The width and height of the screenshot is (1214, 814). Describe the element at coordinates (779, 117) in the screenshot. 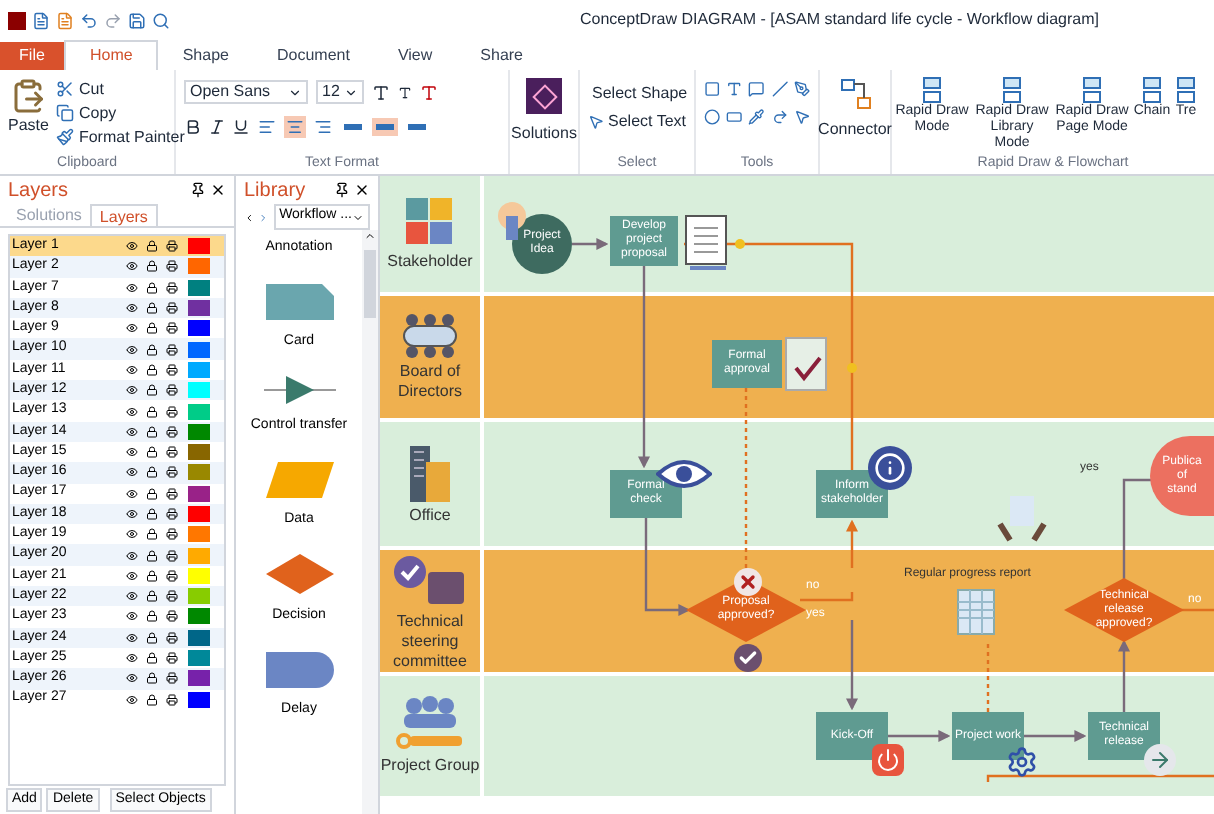

I see `arc-tool-icon` at that location.